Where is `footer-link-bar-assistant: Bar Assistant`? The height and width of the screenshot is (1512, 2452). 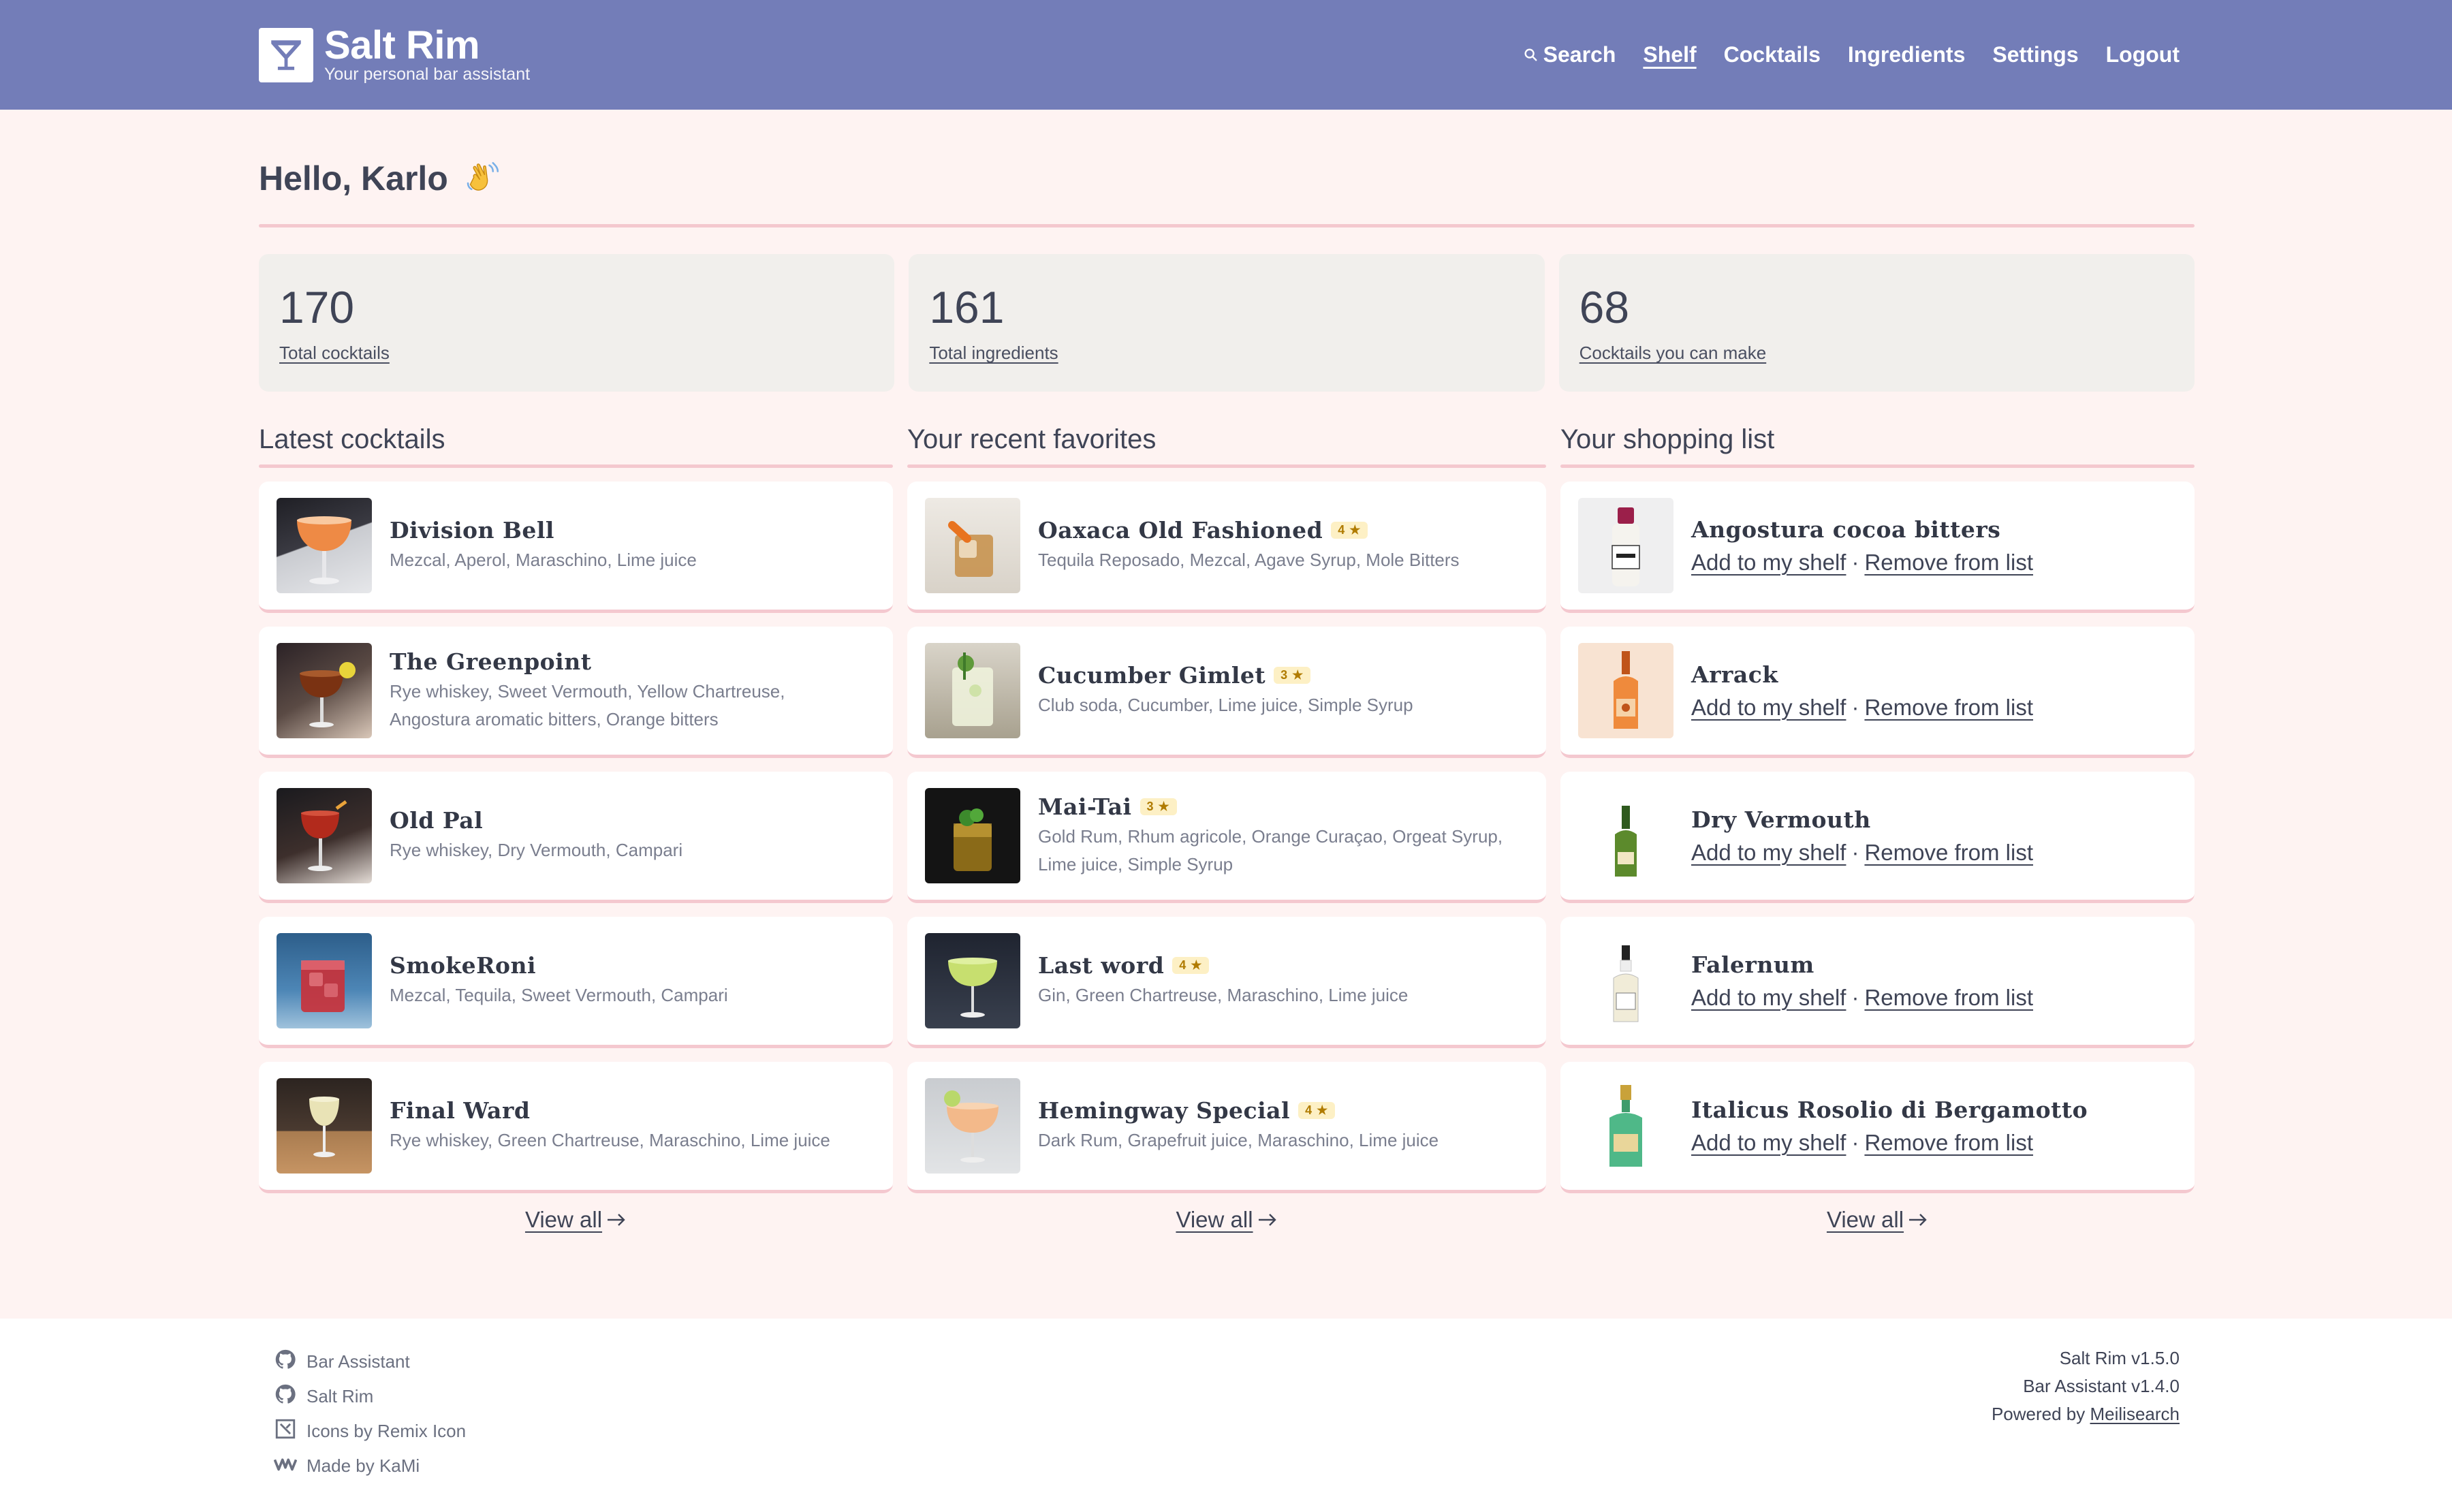
footer-link-bar-assistant: Bar Assistant is located at coordinates (370, 1361).